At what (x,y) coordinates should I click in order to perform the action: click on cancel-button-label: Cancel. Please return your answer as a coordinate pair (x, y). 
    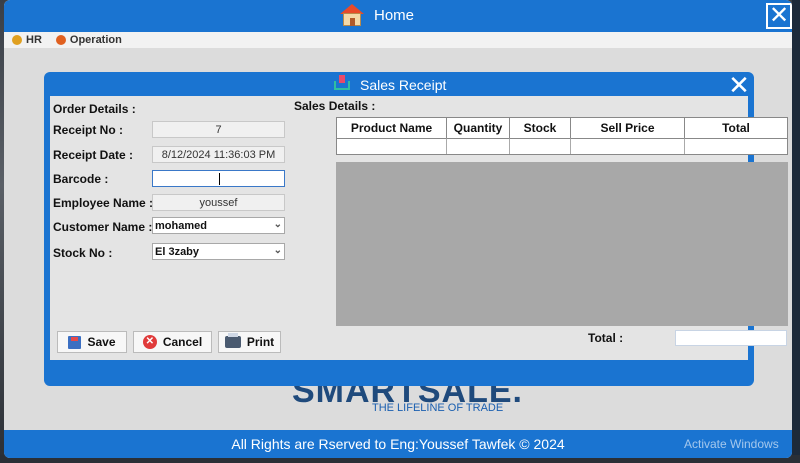
    Looking at the image, I should click on (182, 342).